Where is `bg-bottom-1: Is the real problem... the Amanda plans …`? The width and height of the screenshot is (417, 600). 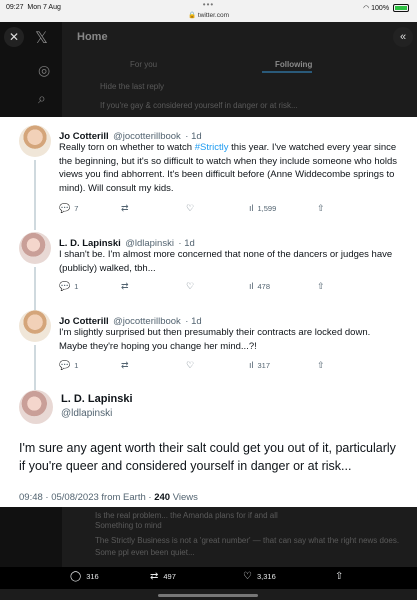
bg-bottom-1: Is the real problem... the Amanda plans … is located at coordinates (186, 515).